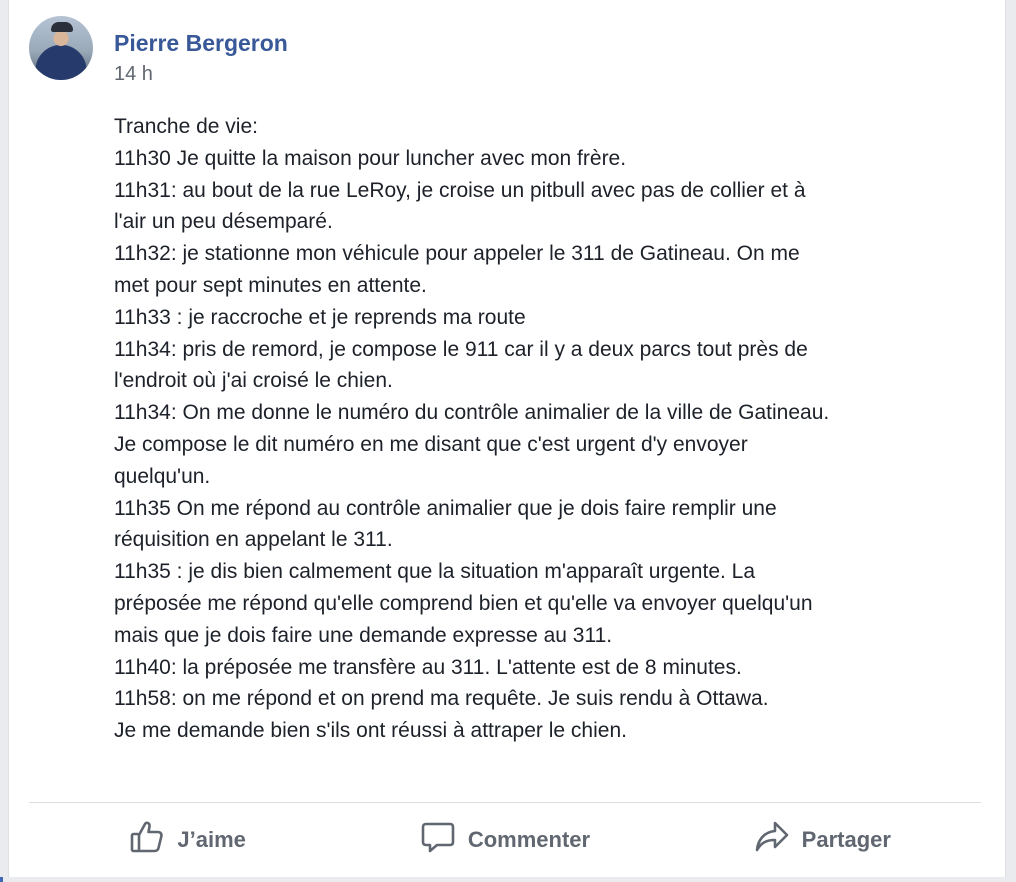 The height and width of the screenshot is (882, 1016). I want to click on author-avatar, so click(61, 48).